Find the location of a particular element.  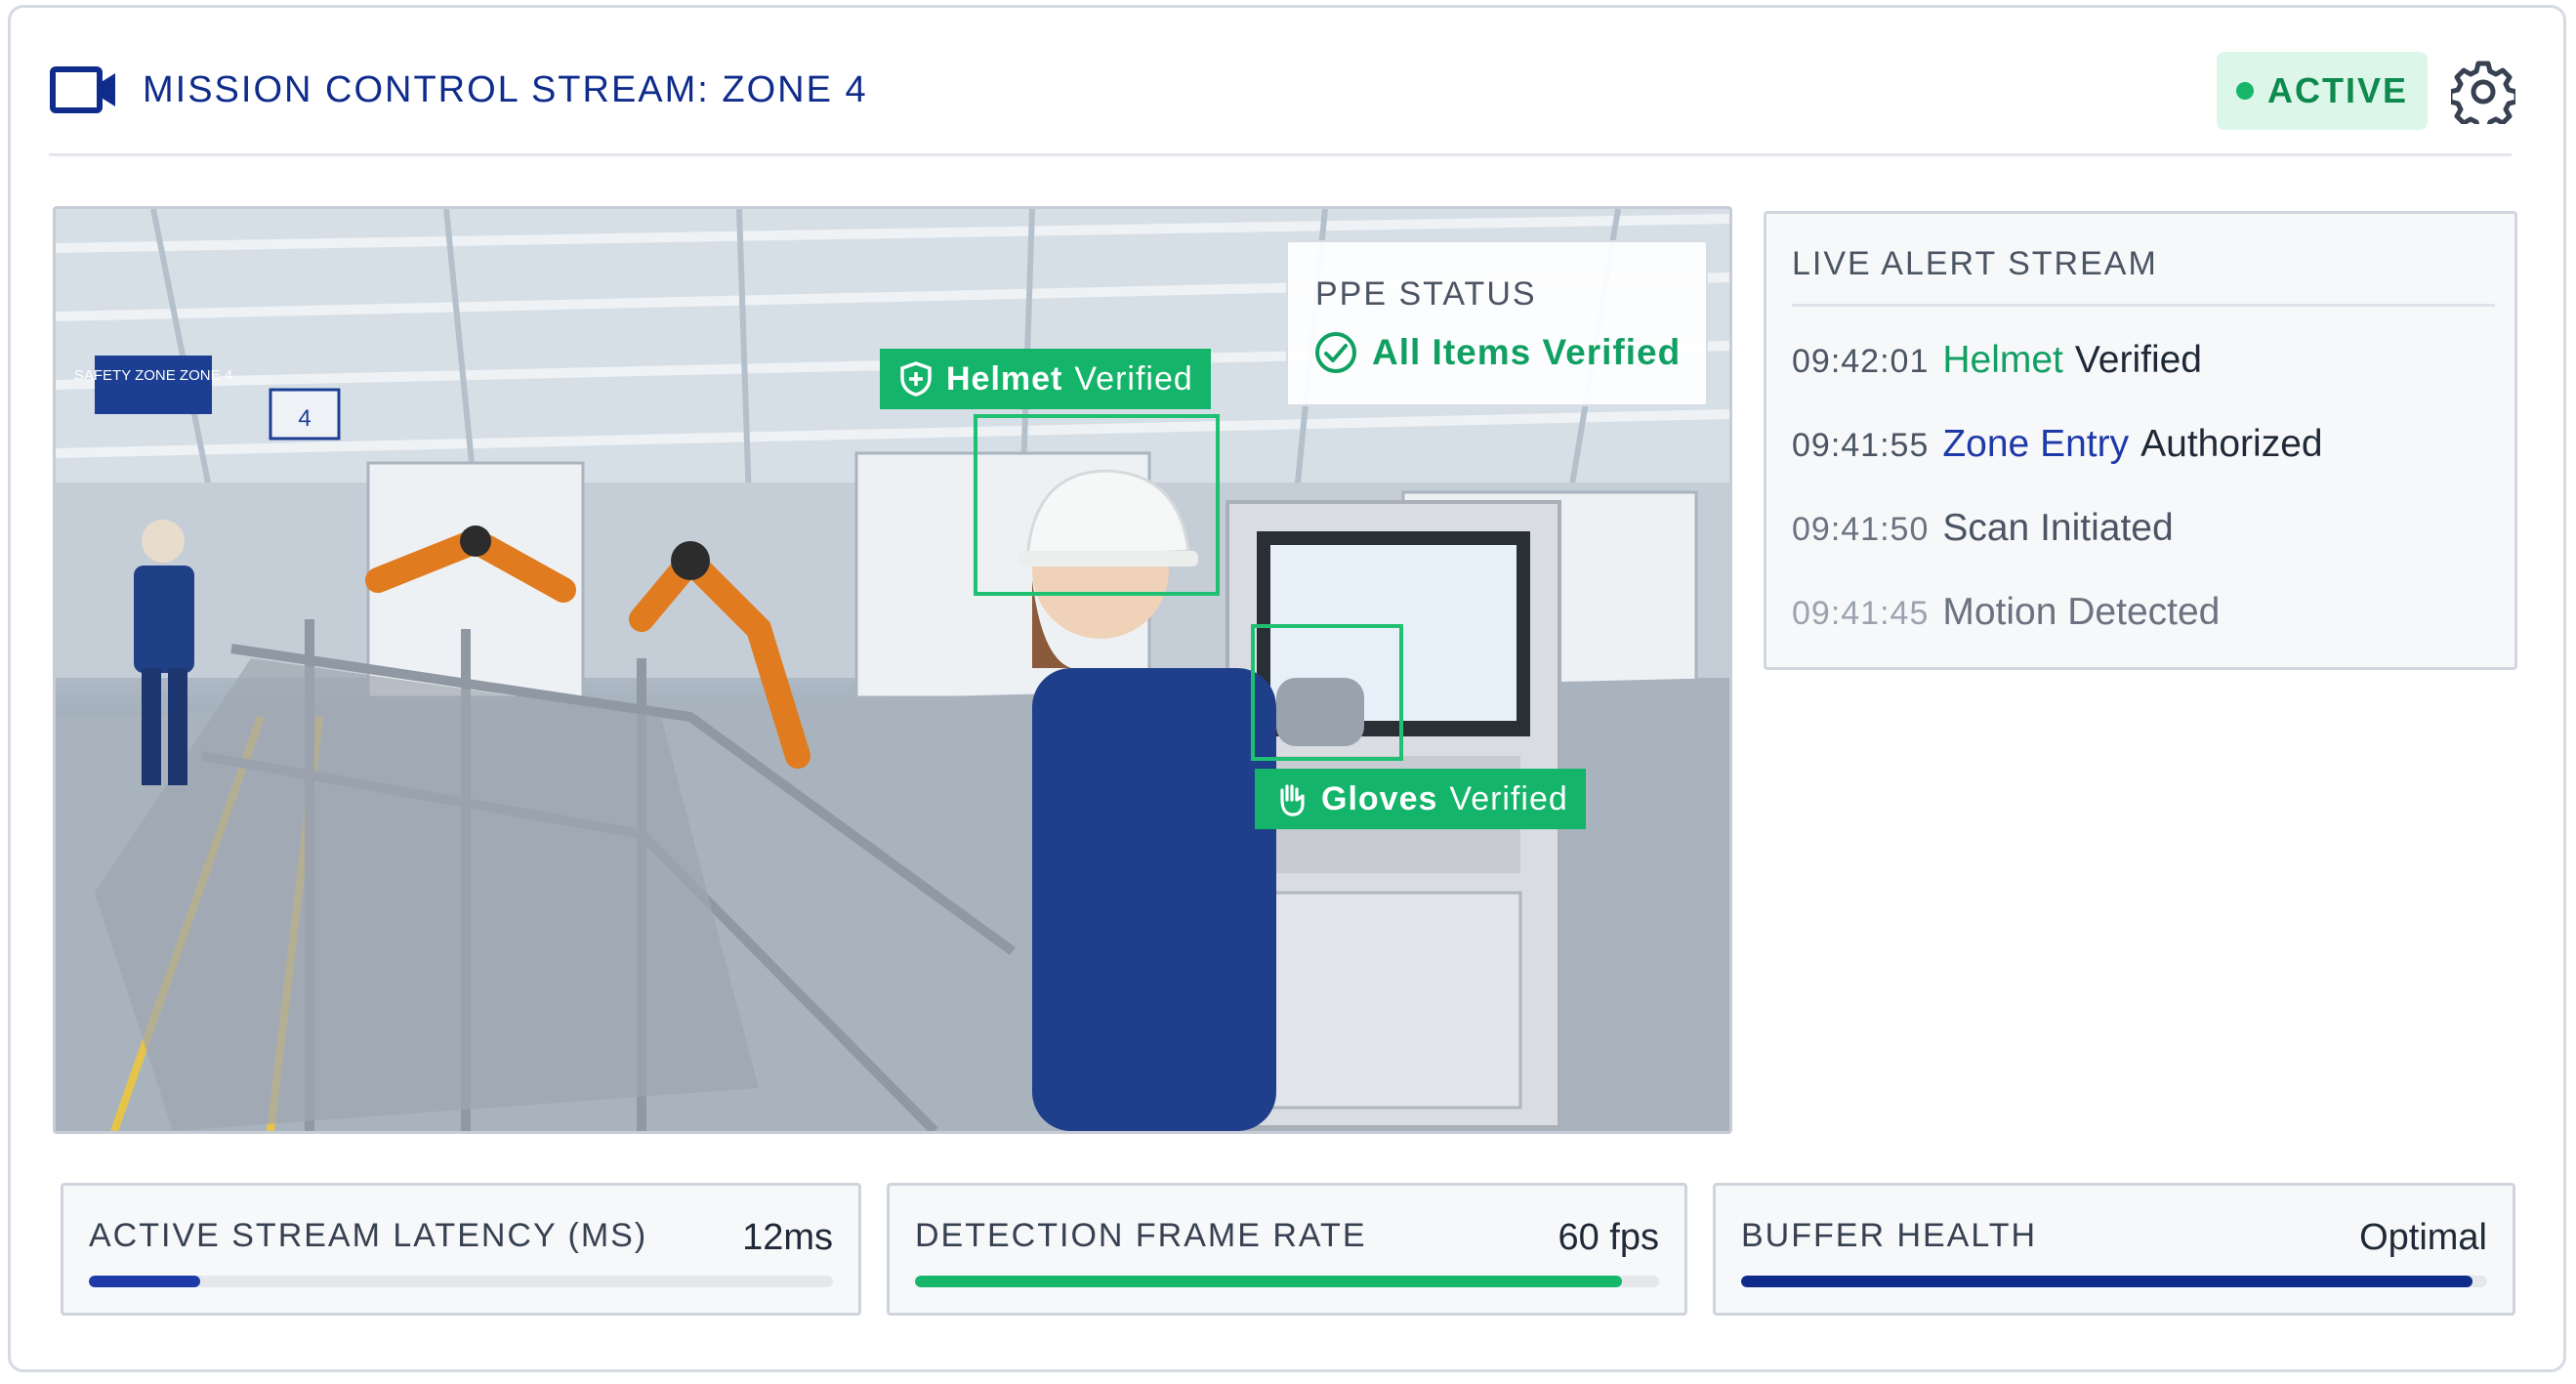

helmet-detection-state: Verified is located at coordinates (1133, 379).